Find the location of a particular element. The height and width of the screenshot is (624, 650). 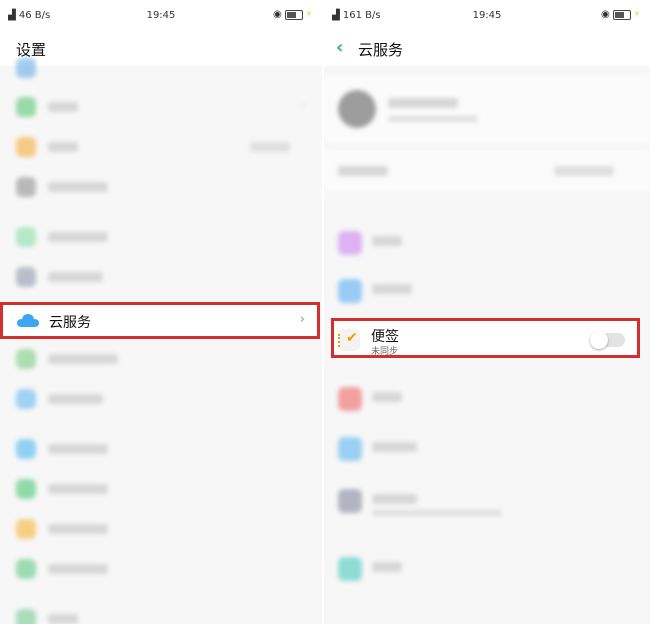

notes-sync-row: ✔ 便签 未同步 is located at coordinates (485, 338).